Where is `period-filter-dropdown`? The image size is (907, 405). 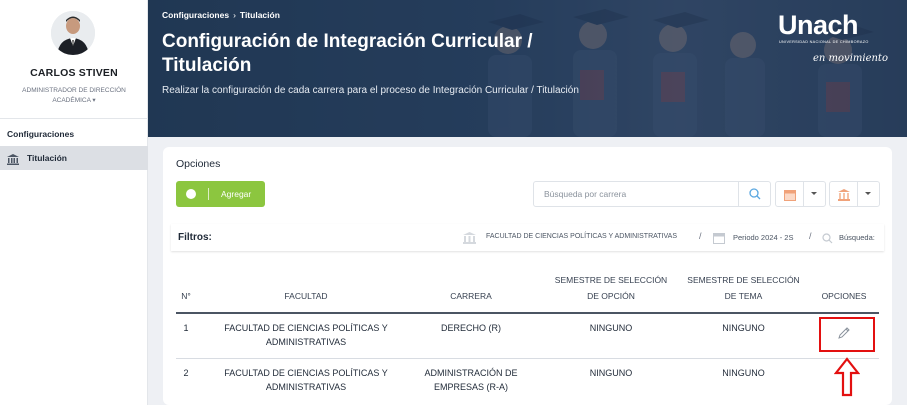 period-filter-dropdown is located at coordinates (800, 194).